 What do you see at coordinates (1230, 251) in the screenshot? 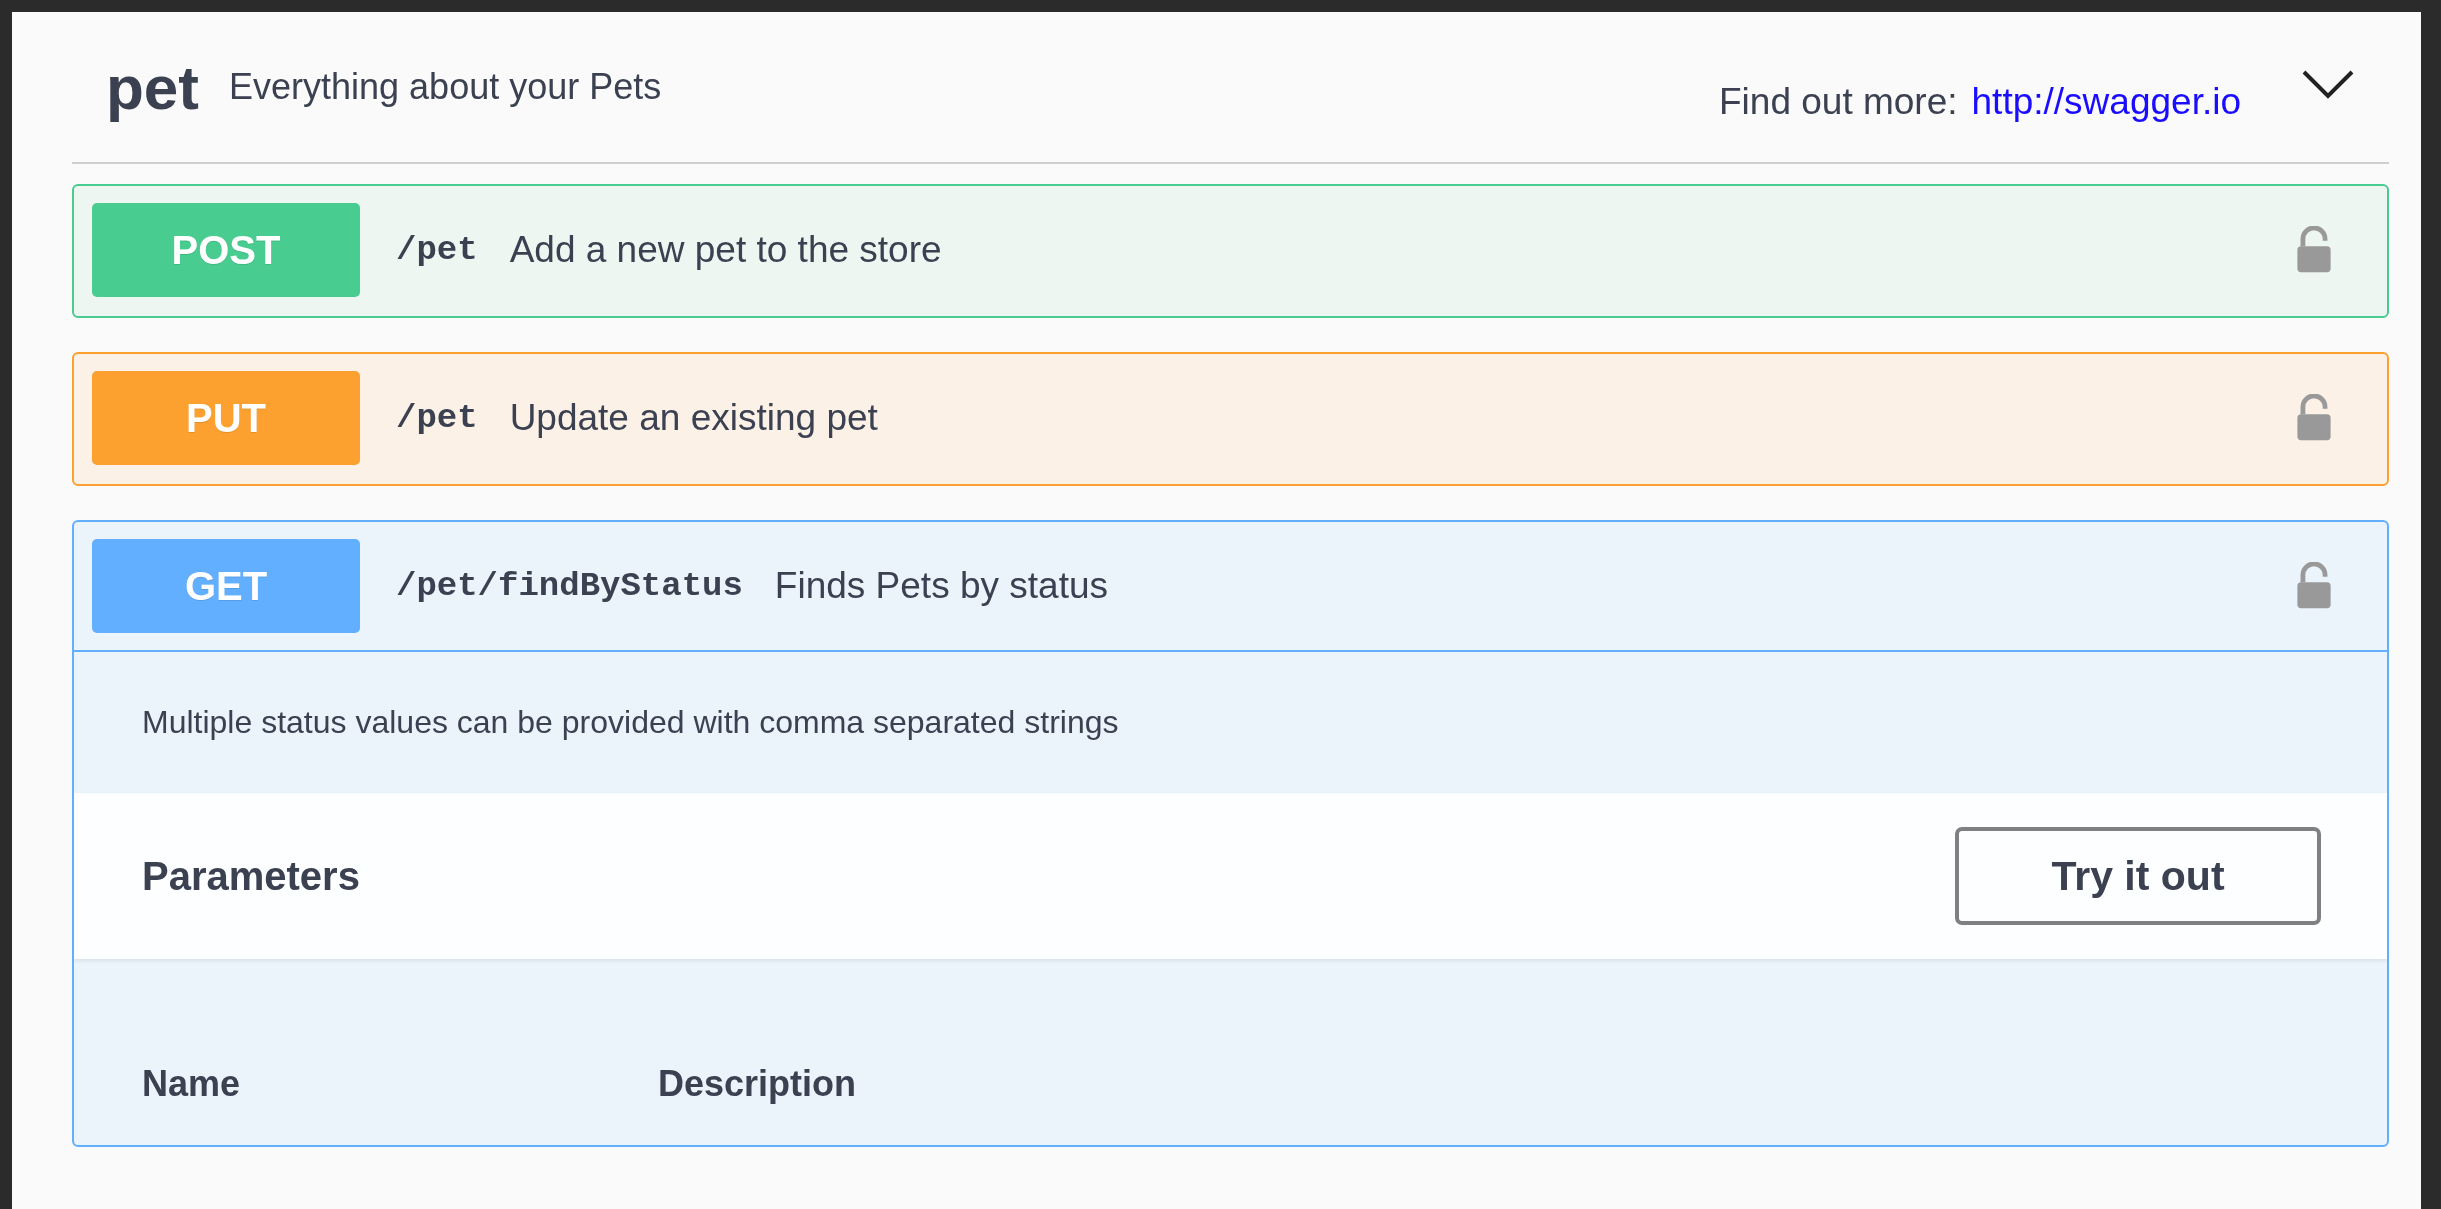
I see `operation-summary: POST /pet Add a new pet to the store` at bounding box center [1230, 251].